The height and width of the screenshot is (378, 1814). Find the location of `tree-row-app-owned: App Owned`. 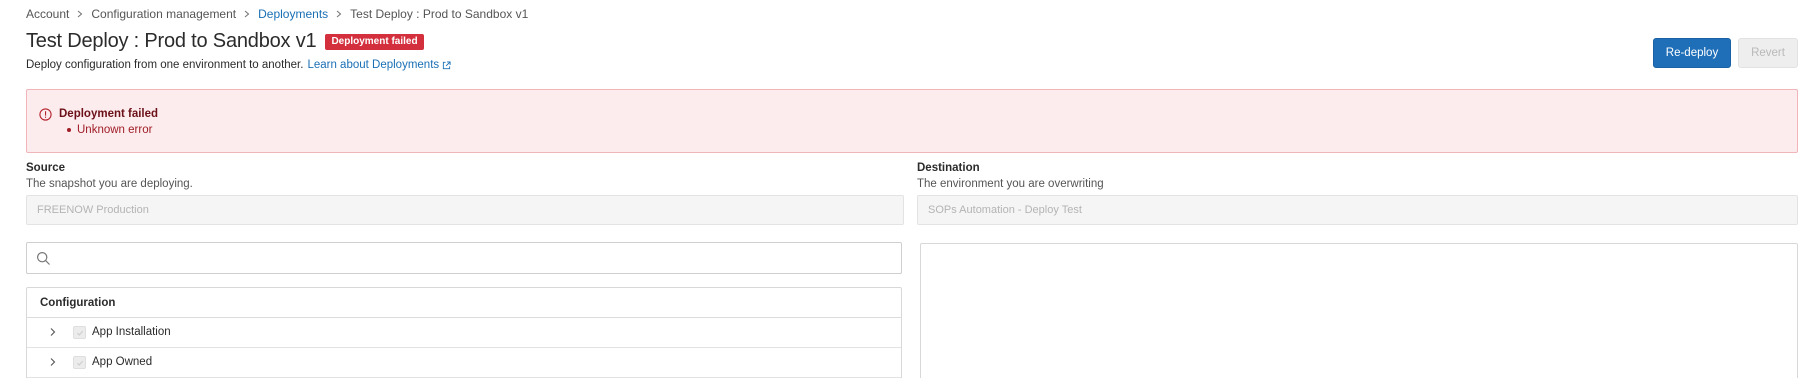

tree-row-app-owned: App Owned is located at coordinates (464, 363).